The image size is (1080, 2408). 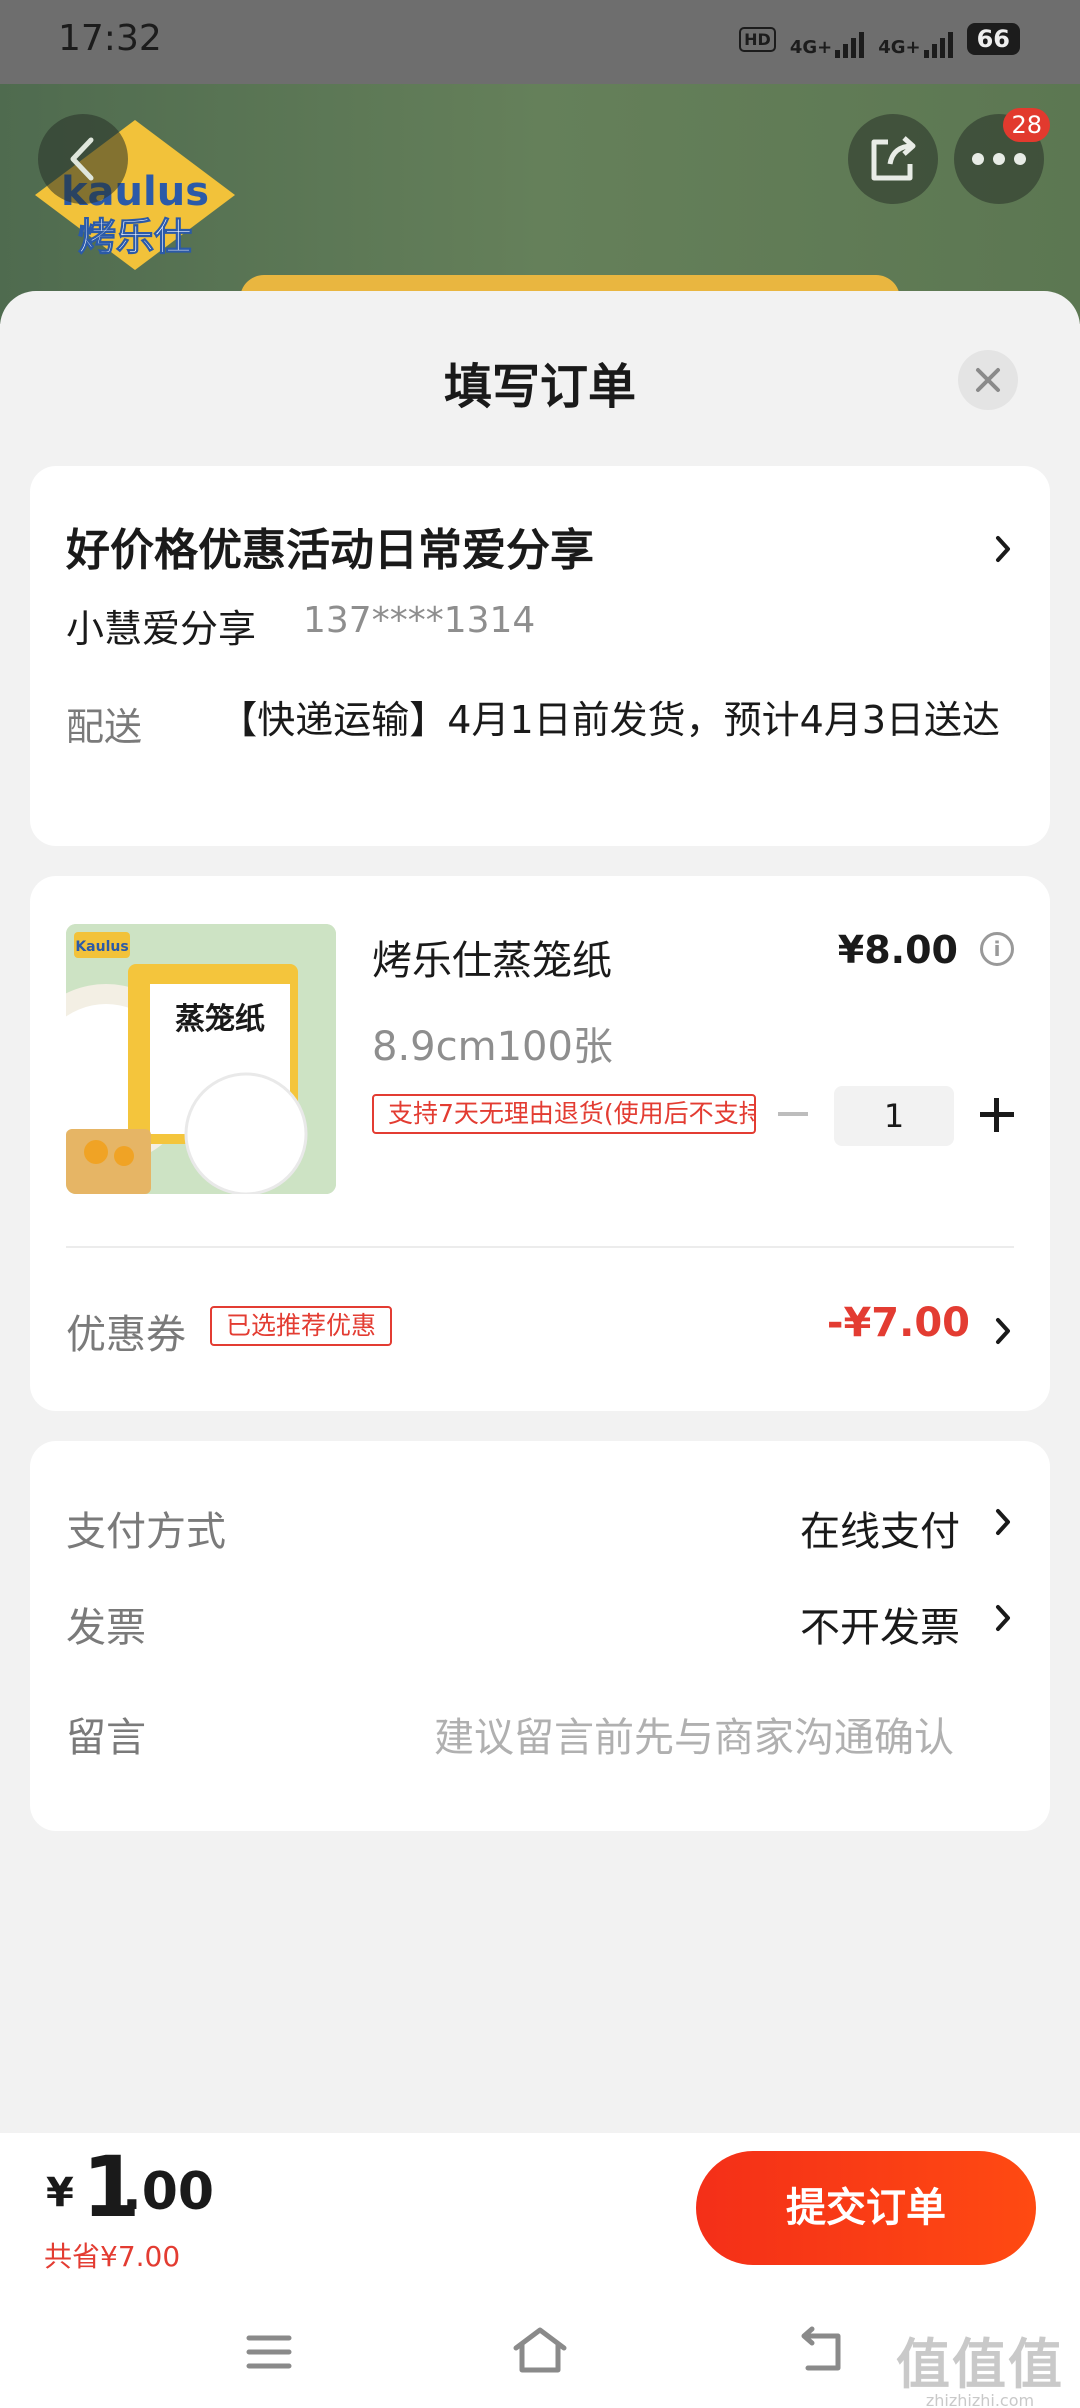 What do you see at coordinates (897, 950) in the screenshot?
I see `product-price: ¥8.00` at bounding box center [897, 950].